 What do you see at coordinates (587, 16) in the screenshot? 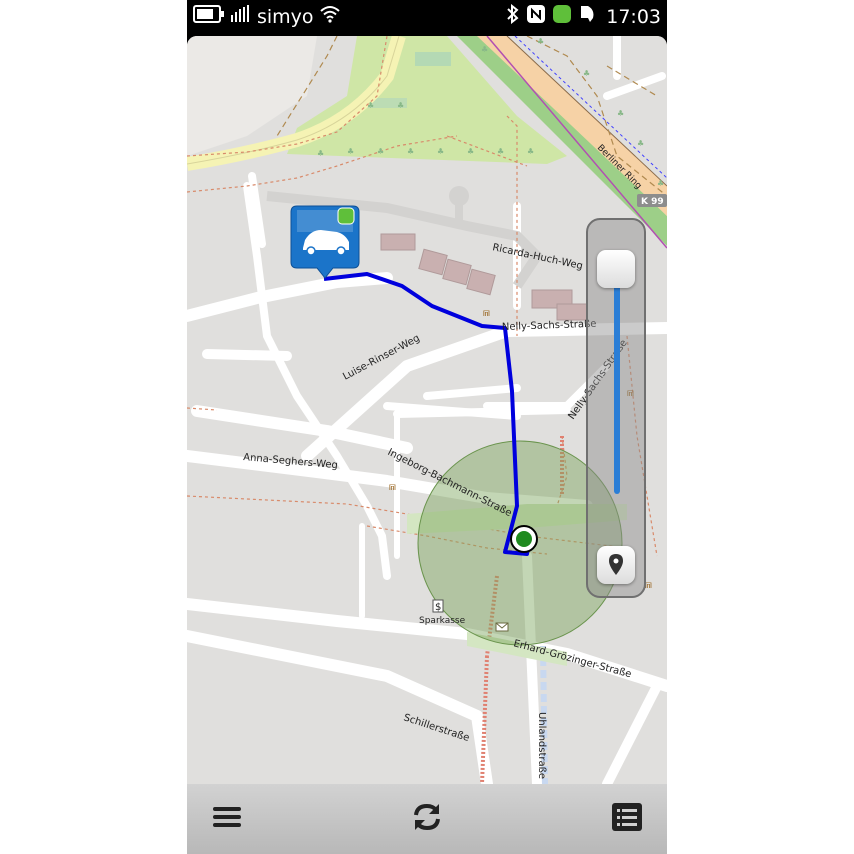
I see `notification-icon` at bounding box center [587, 16].